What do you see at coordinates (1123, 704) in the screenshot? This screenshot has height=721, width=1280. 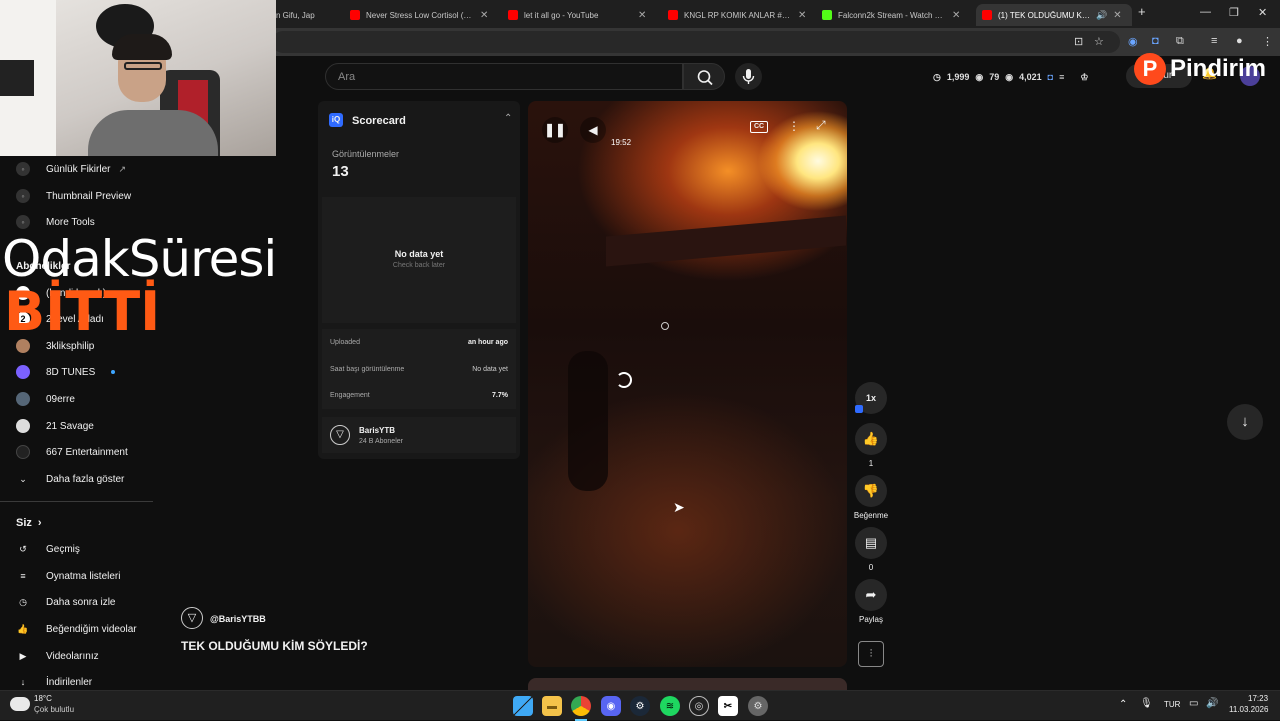 I see `chevron-up-icon: ⌃` at bounding box center [1123, 704].